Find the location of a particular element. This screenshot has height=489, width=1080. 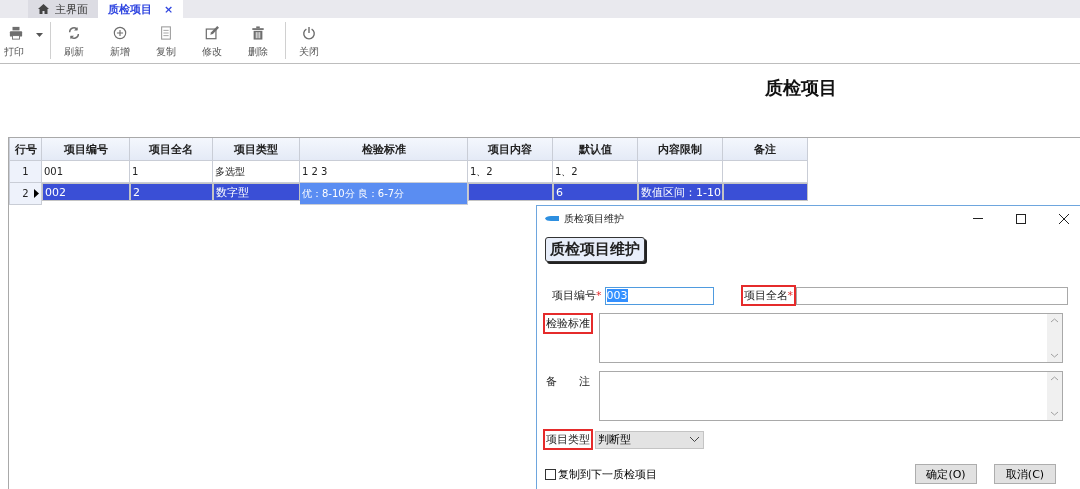

trash-icon is located at coordinates (258, 33).